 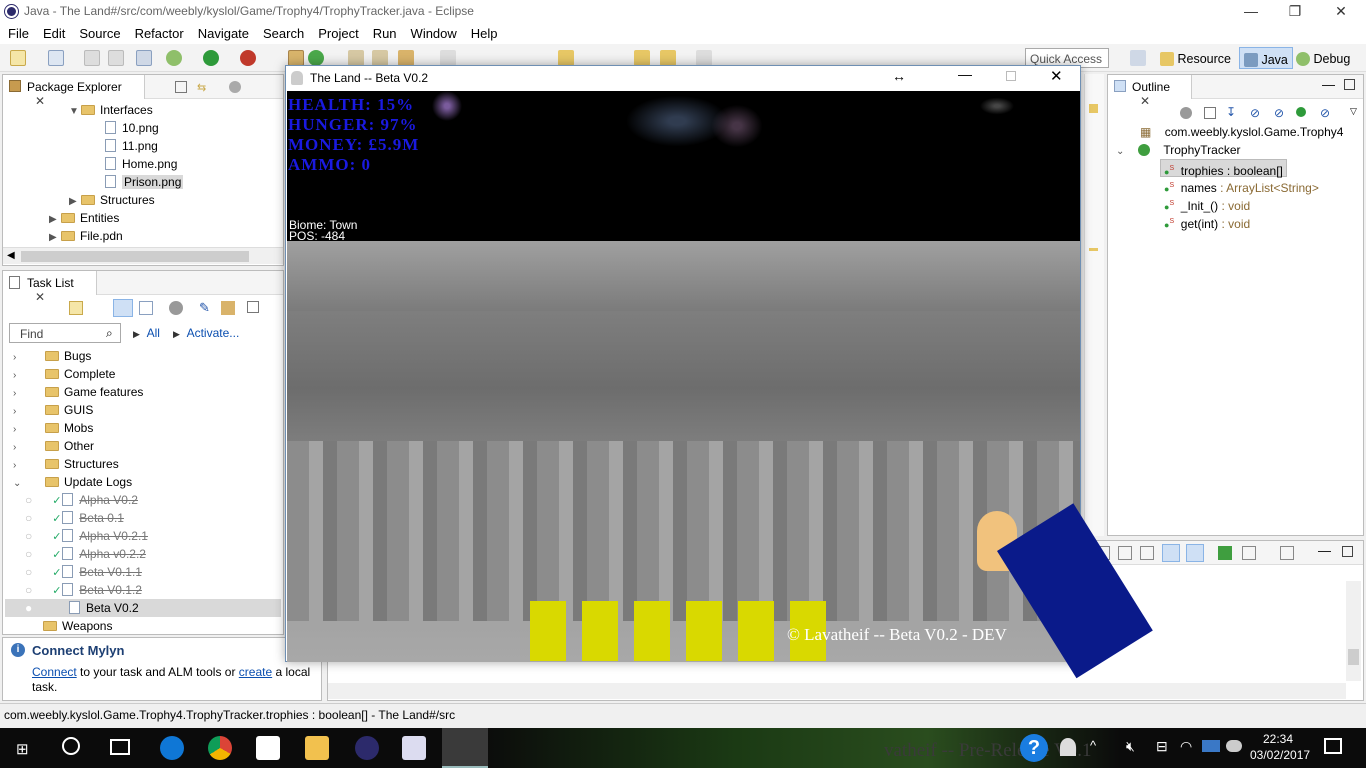 What do you see at coordinates (1280, 755) in the screenshot?
I see `clock-date: 03/02/2017` at bounding box center [1280, 755].